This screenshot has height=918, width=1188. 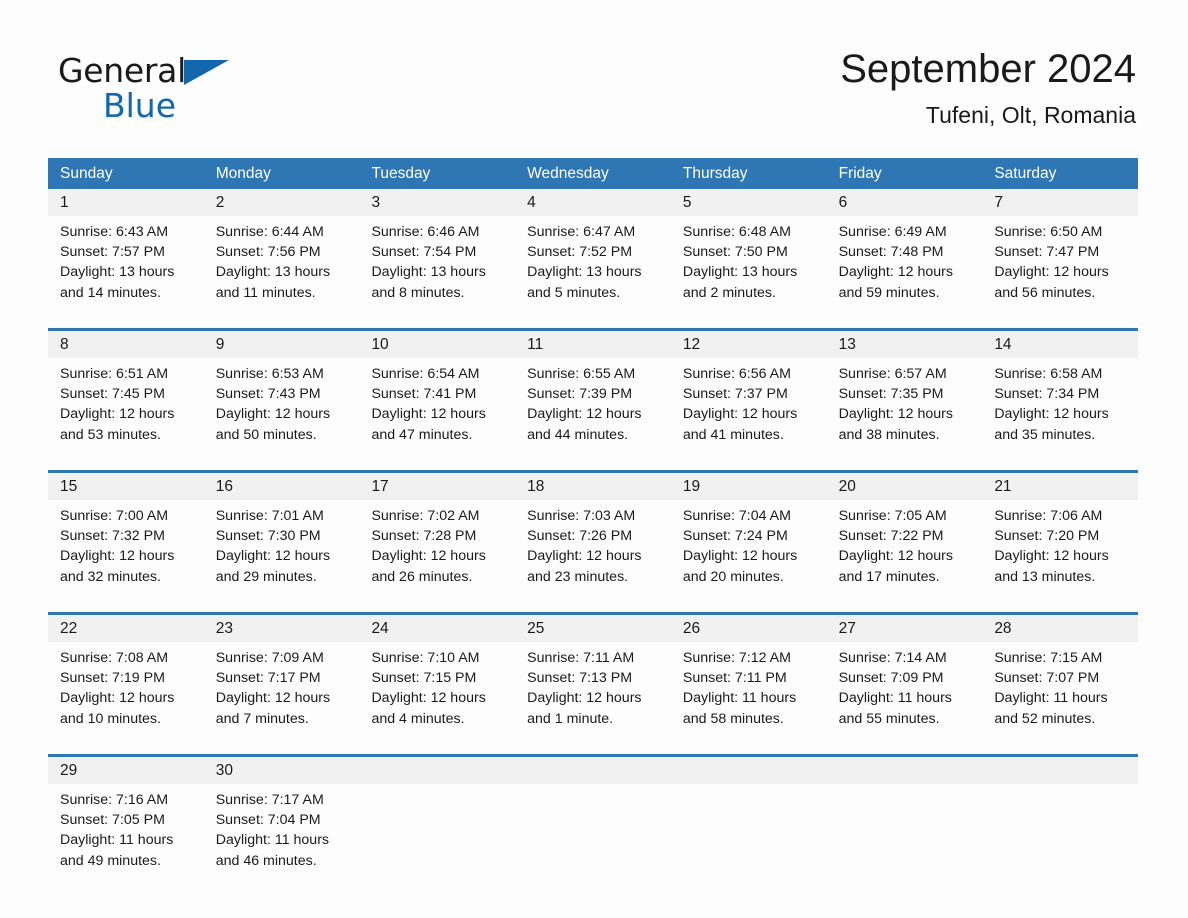 What do you see at coordinates (905, 344) in the screenshot?
I see `day-number: 13` at bounding box center [905, 344].